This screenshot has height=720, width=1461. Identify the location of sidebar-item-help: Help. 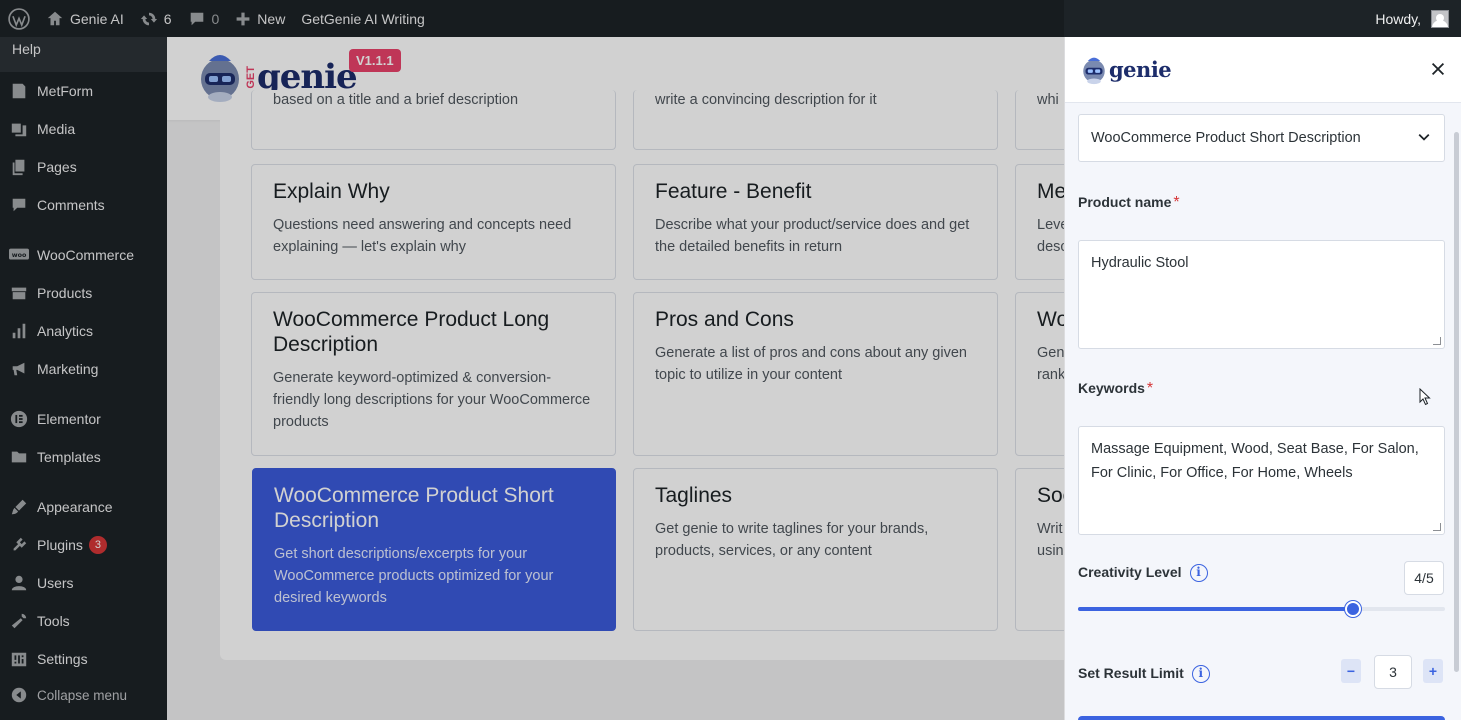
(83, 54).